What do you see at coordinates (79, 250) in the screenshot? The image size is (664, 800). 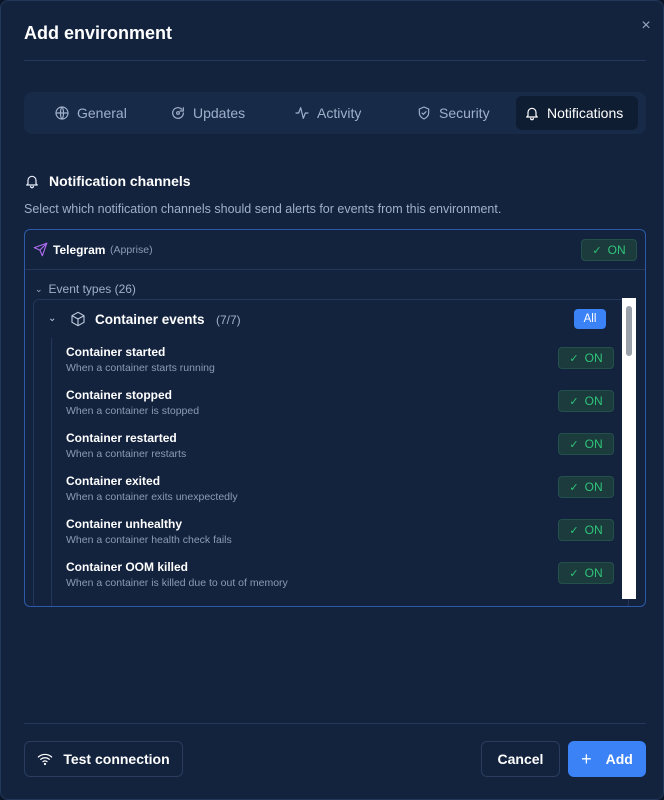 I see `channel-name: Telegram` at bounding box center [79, 250].